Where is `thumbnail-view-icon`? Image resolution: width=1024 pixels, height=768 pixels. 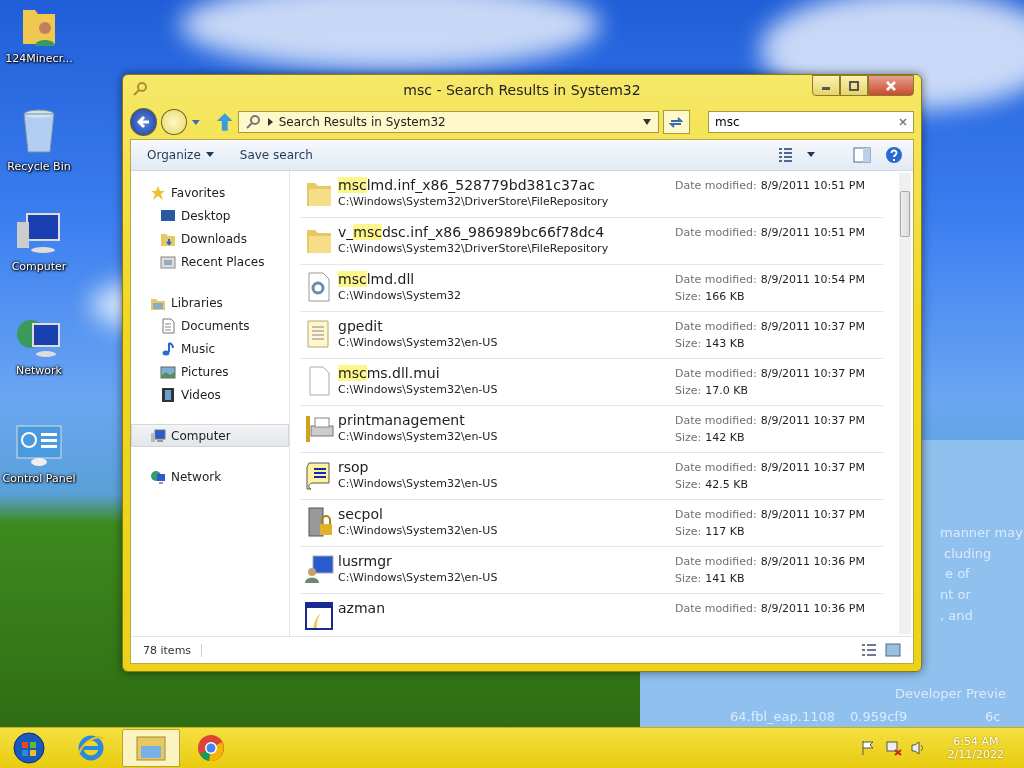
thumbnail-view-icon is located at coordinates (893, 650).